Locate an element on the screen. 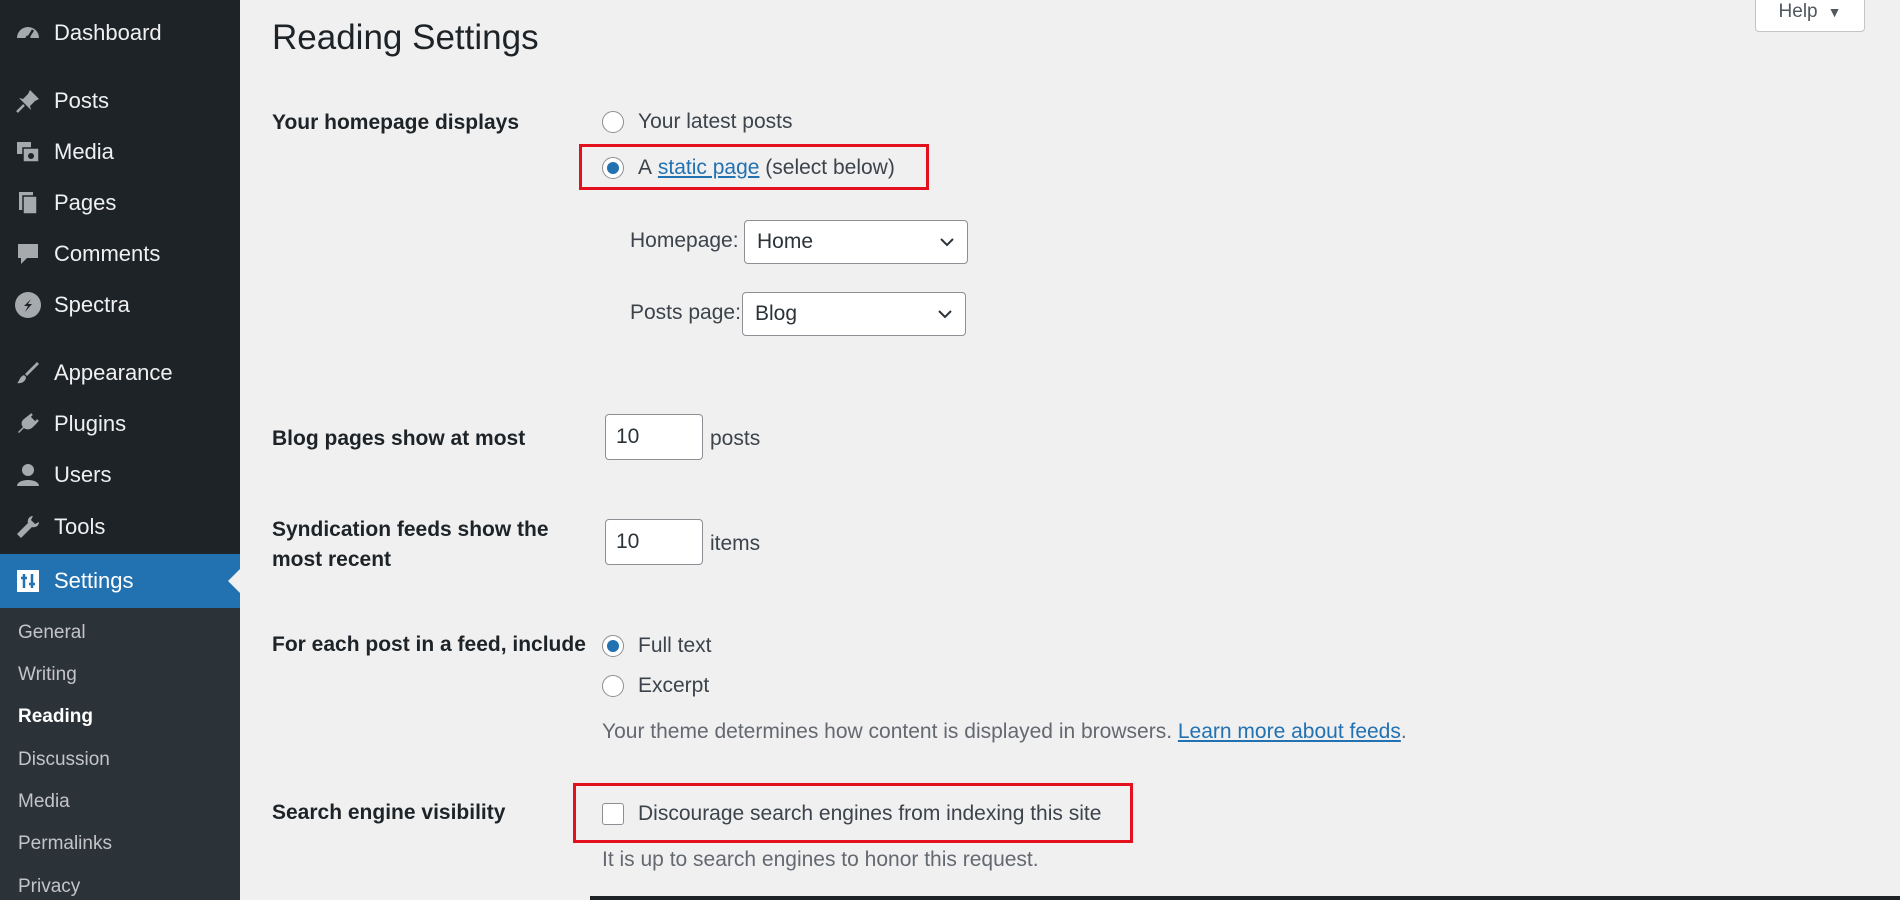 The image size is (1900, 900). blog-pages-label: Blog pages show at most is located at coordinates (399, 438).